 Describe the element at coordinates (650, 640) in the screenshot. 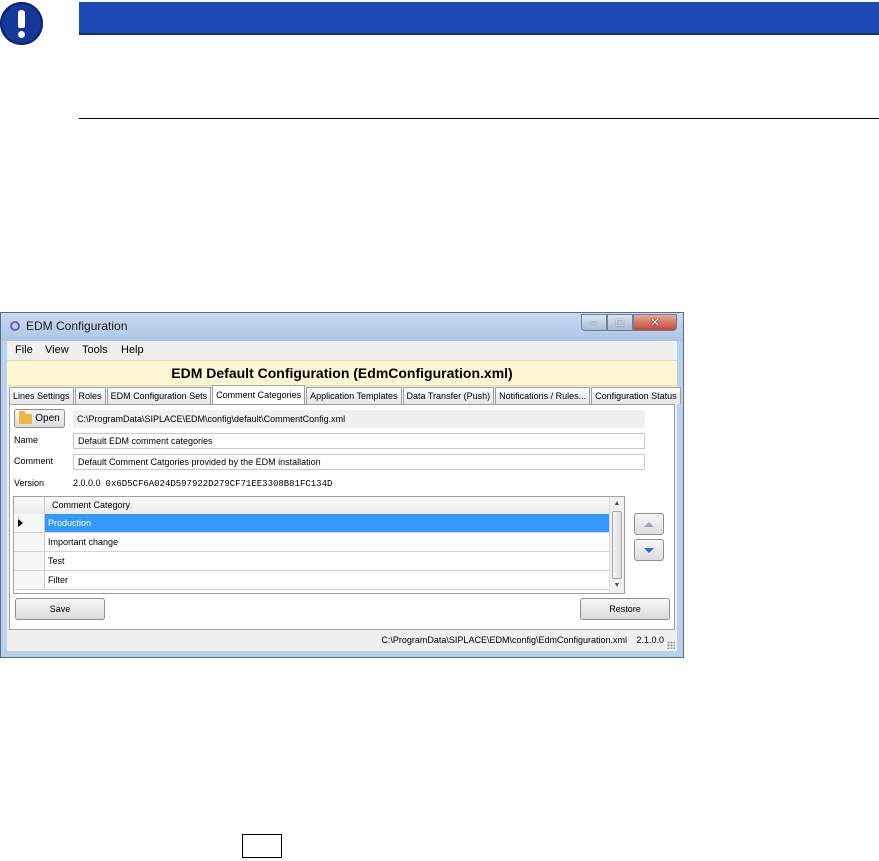

I see `status-version: 2.1.0.0` at that location.